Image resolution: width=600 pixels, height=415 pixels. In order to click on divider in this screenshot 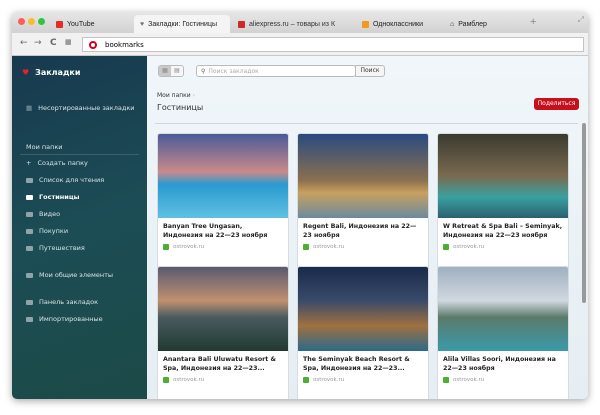, I will do `click(366, 123)`.